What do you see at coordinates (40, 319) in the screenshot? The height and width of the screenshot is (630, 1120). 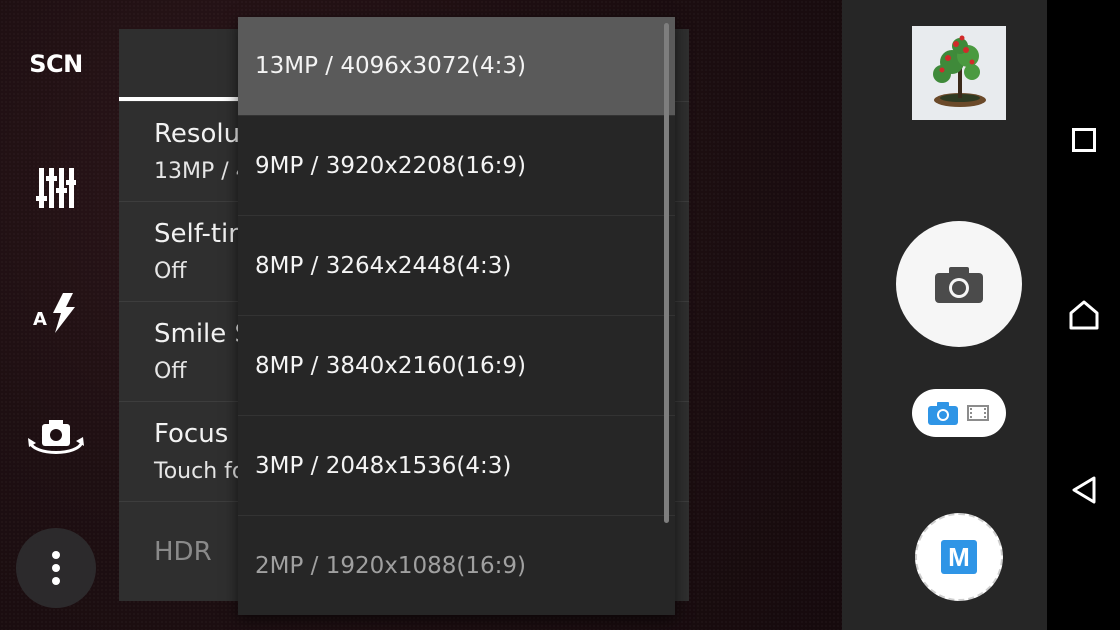 I see `svg-text: A` at bounding box center [40, 319].